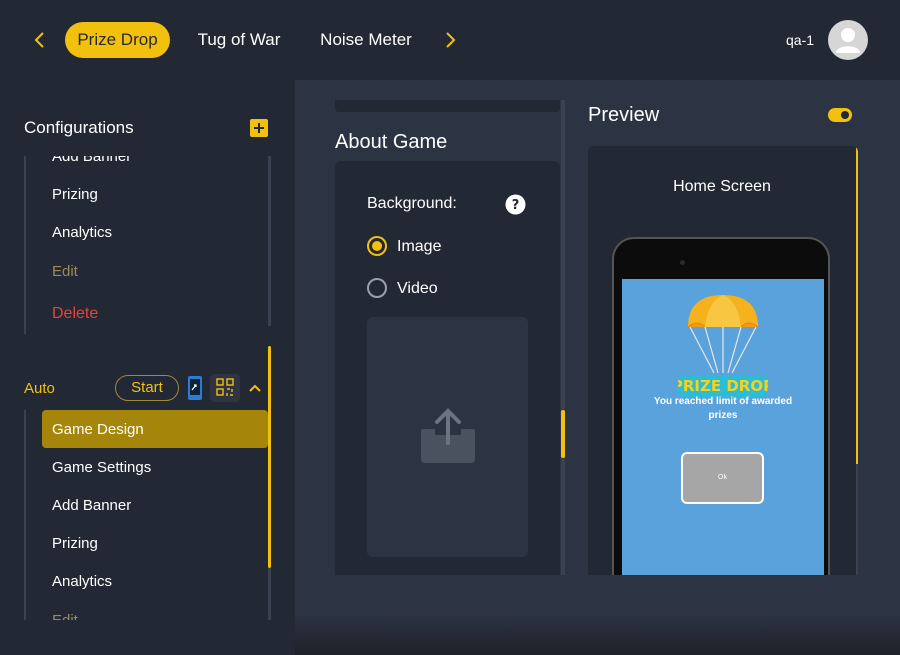  What do you see at coordinates (147, 388) in the screenshot?
I see `start-button: Start` at bounding box center [147, 388].